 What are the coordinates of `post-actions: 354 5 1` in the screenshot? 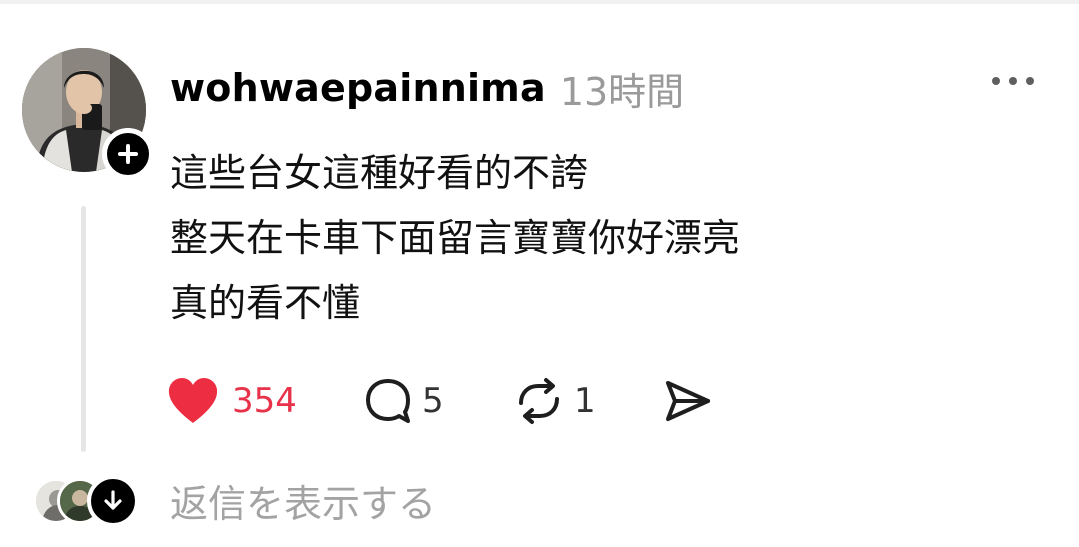 It's located at (444, 401).